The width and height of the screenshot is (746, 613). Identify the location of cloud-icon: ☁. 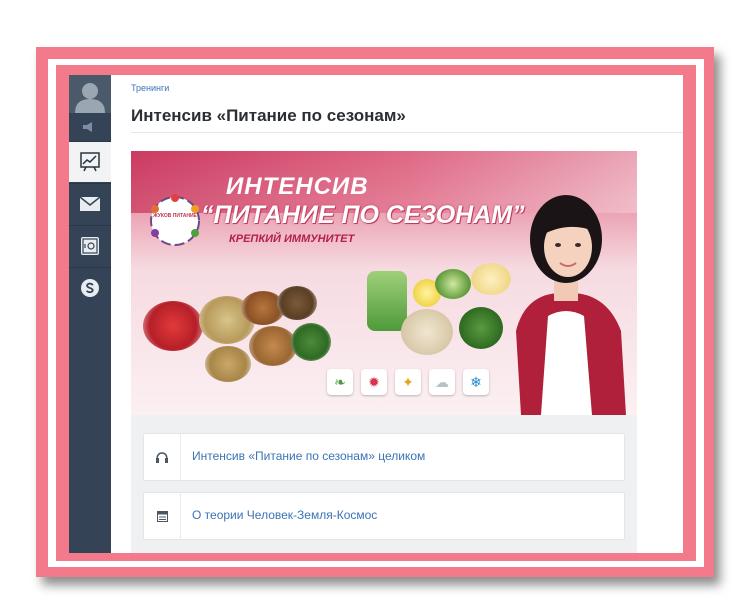
(442, 382).